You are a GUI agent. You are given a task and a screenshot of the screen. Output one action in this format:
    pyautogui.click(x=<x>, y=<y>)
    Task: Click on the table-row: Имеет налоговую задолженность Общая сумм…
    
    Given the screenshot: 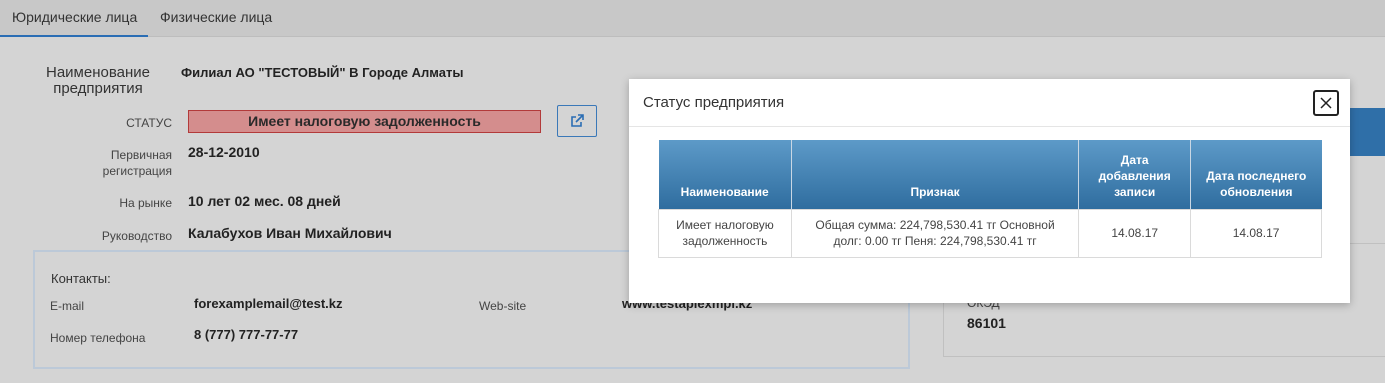 What is the action you would take?
    pyautogui.click(x=990, y=233)
    